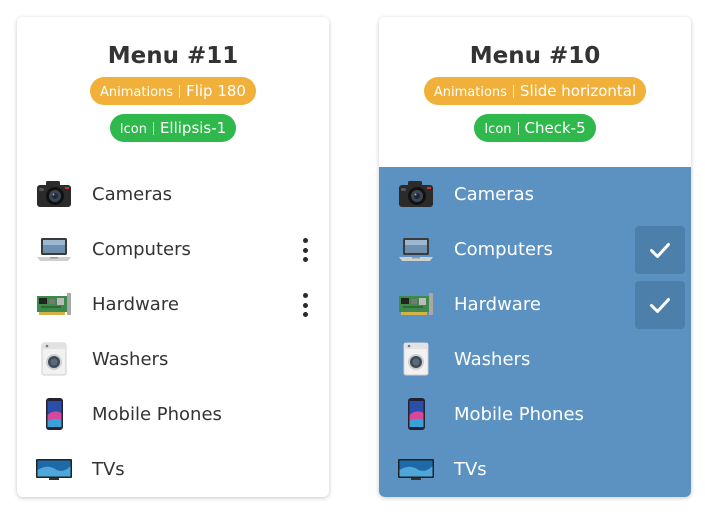 The image size is (705, 515). What do you see at coordinates (216, 91) in the screenshot?
I see `badge-value: Flip 180` at bounding box center [216, 91].